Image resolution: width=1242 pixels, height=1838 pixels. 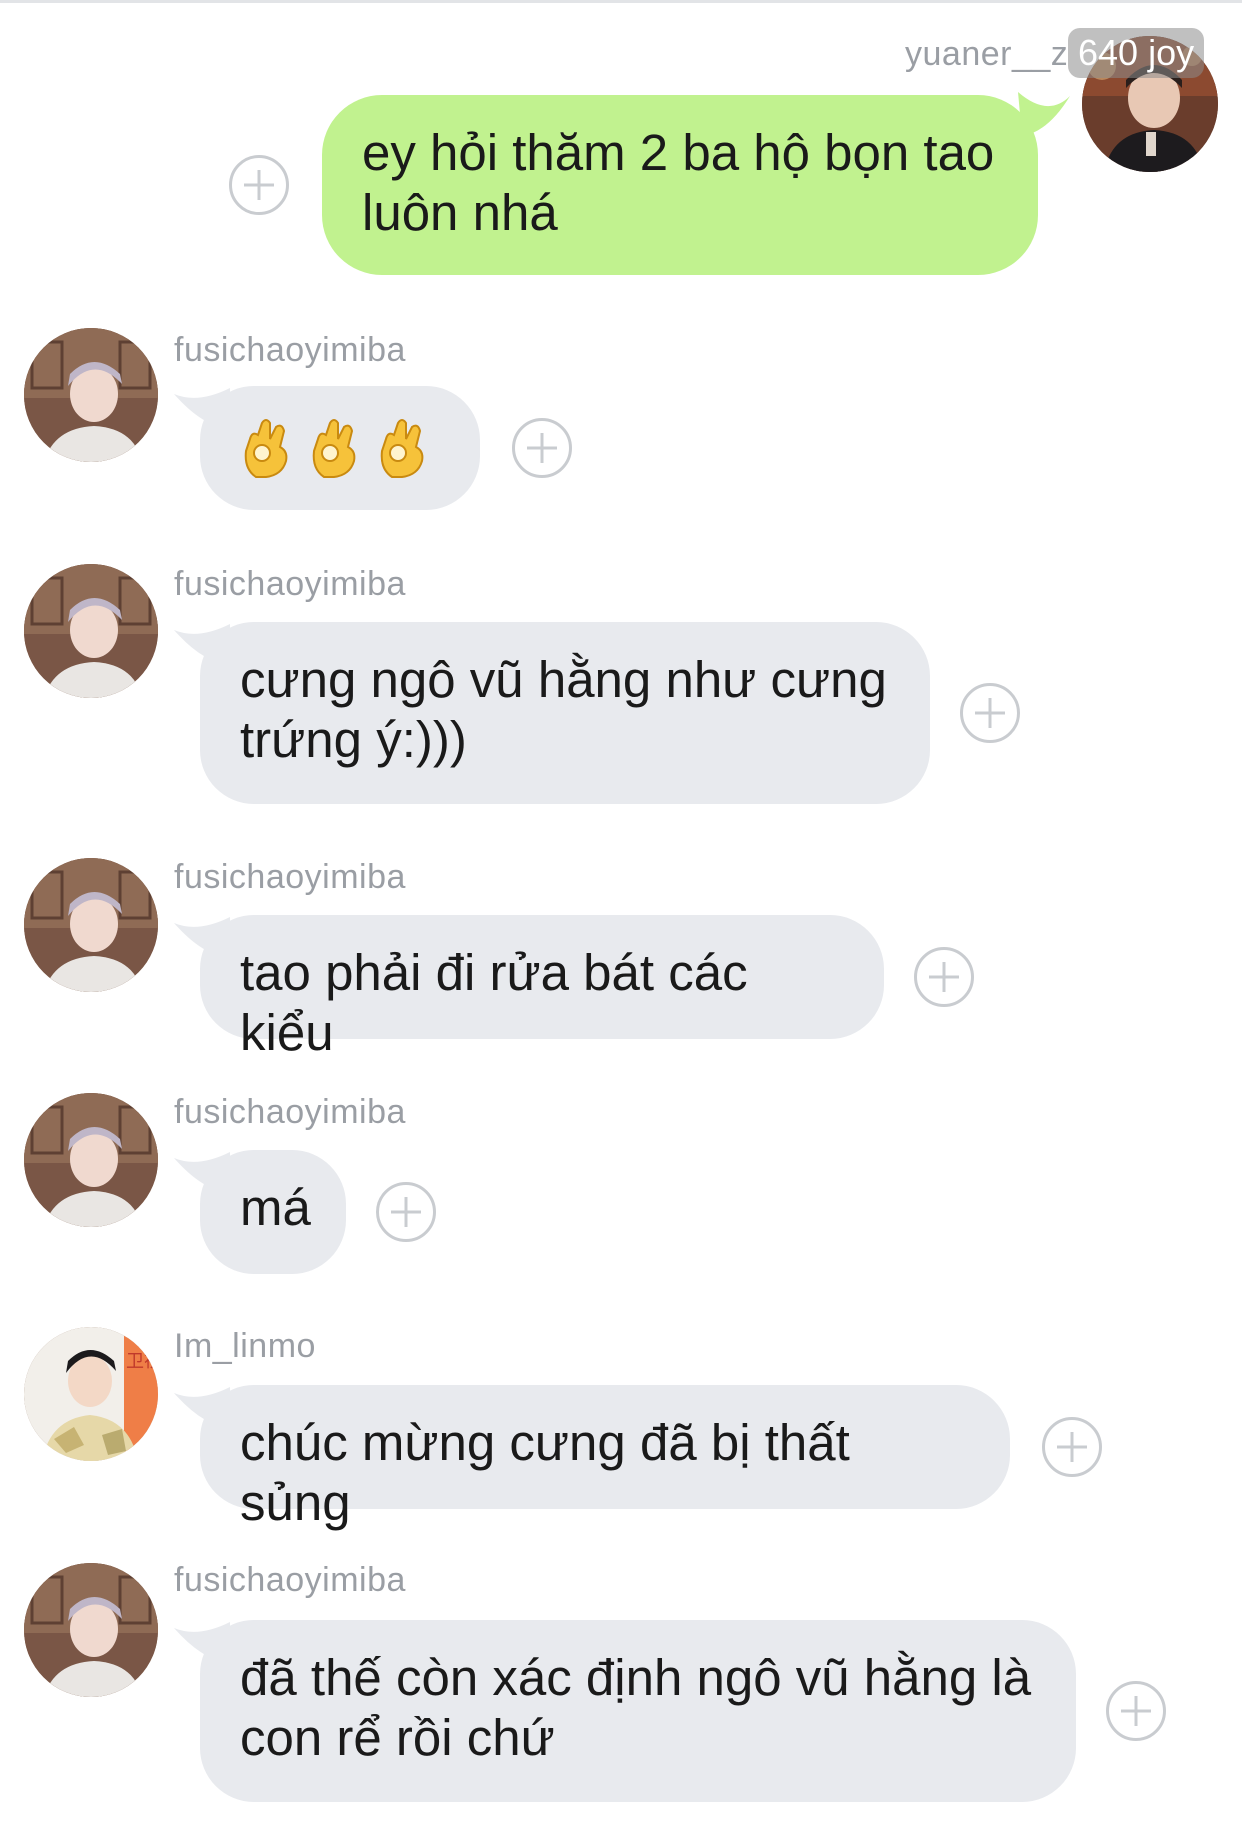 I want to click on svg-text: 卫视, so click(x=142, y=1361).